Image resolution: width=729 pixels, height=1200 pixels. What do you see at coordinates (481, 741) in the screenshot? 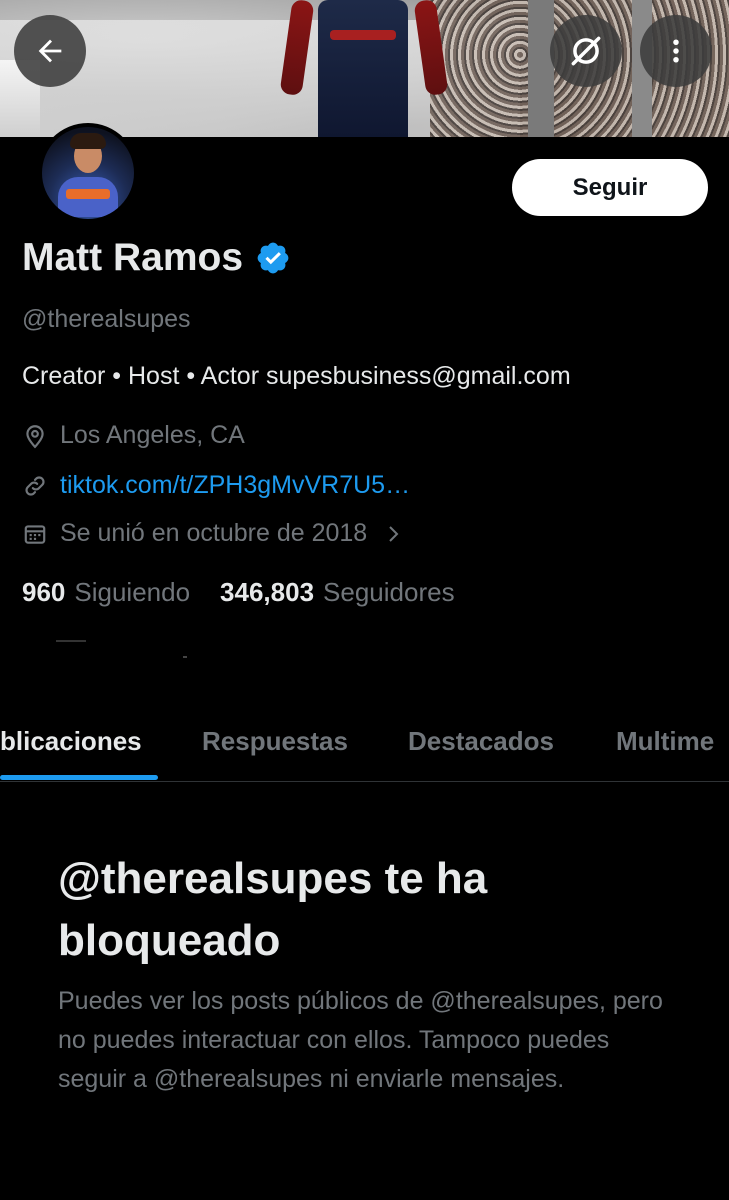
I see `tab-destacados: Destacados` at bounding box center [481, 741].